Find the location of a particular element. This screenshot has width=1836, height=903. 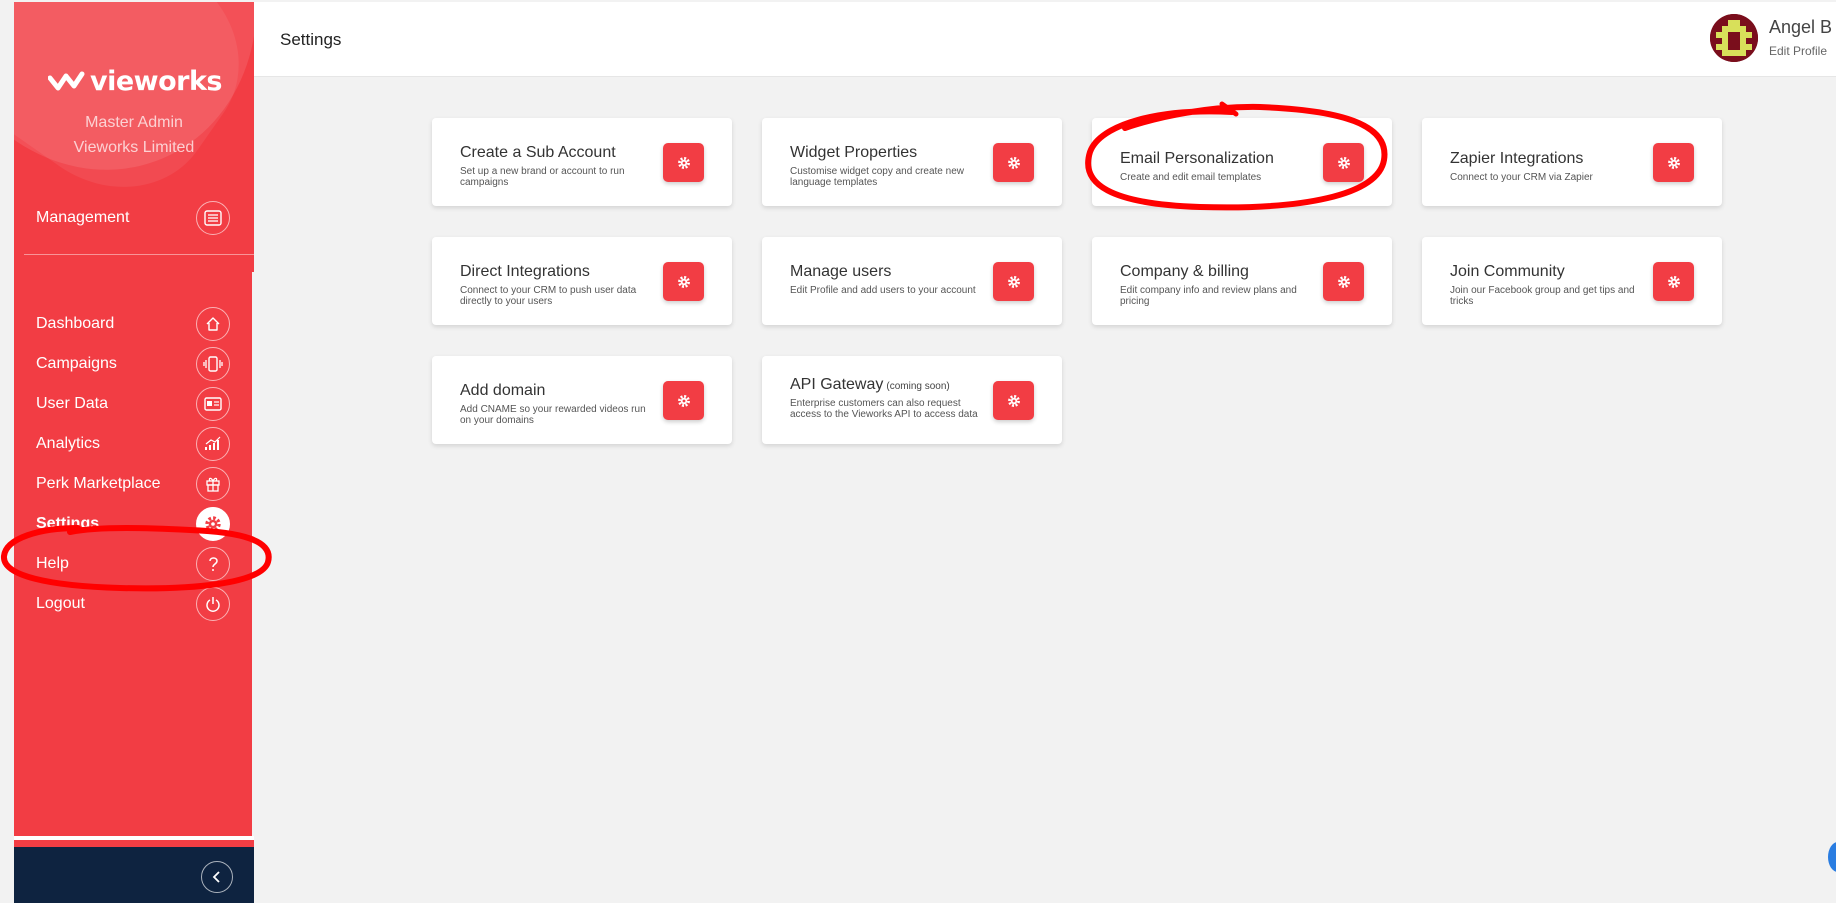

gift-icon is located at coordinates (213, 484).